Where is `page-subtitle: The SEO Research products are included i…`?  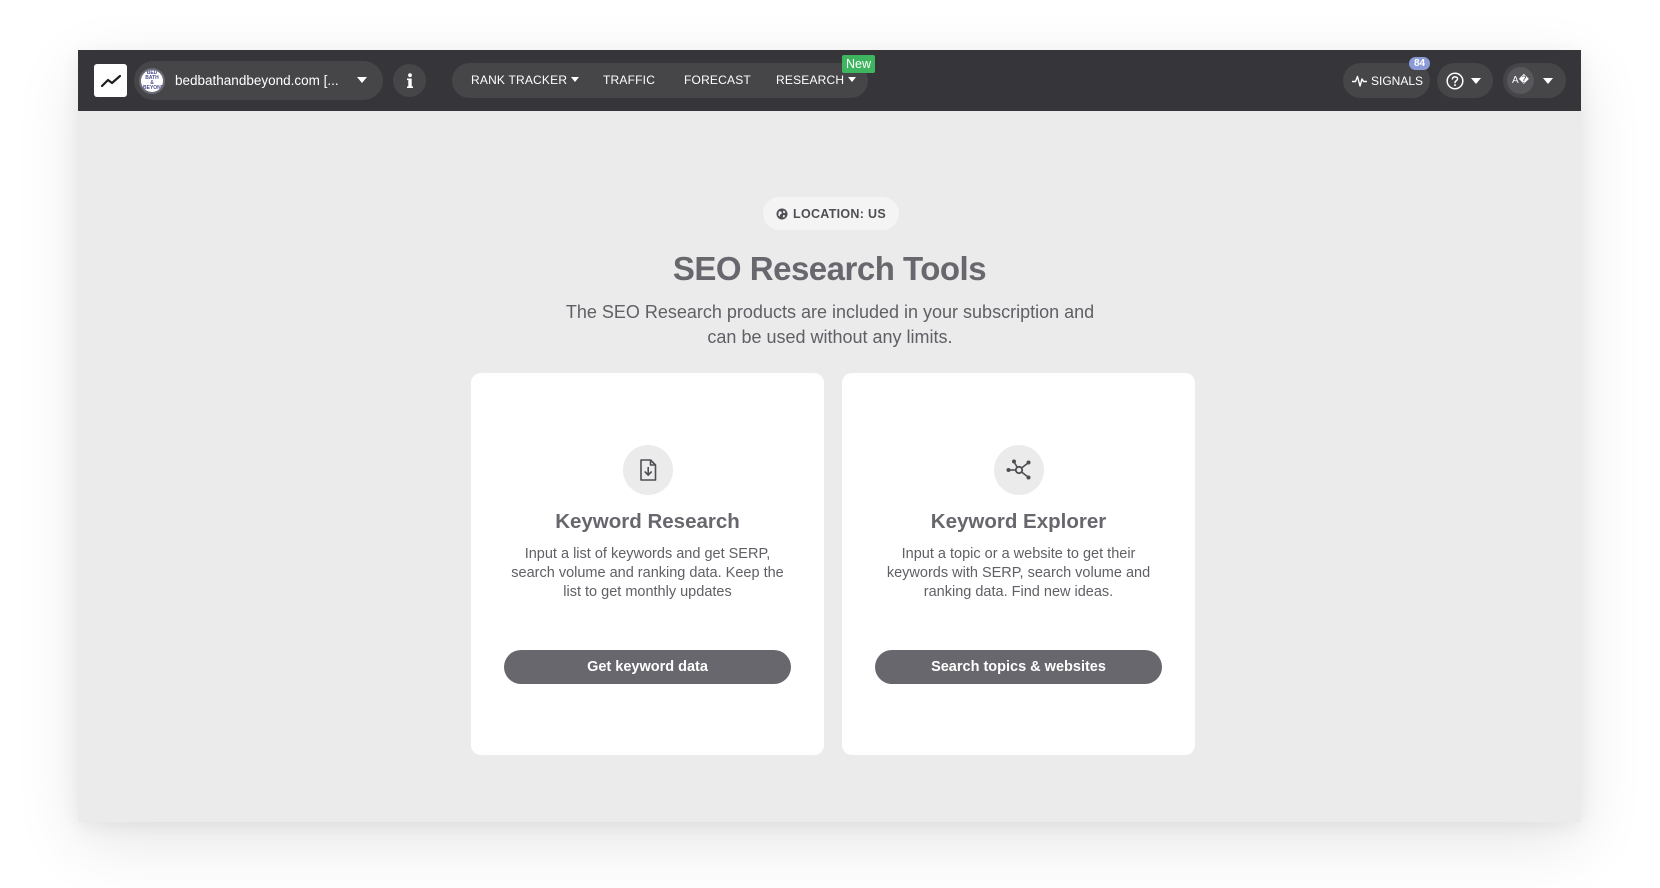 page-subtitle: The SEO Research products are included i… is located at coordinates (830, 324).